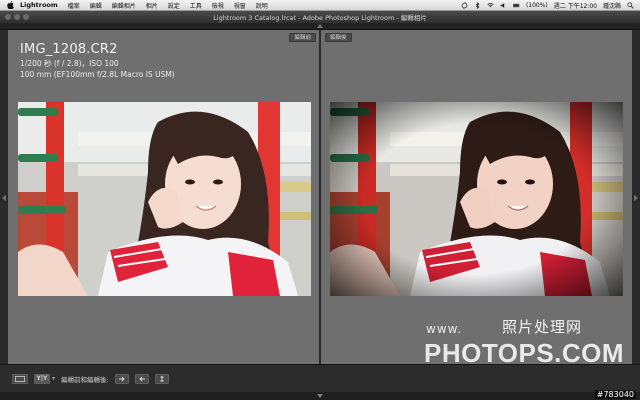 The image size is (640, 400). I want to click on status-area: (100%) 週二 下午12:00 鍾沈縣, so click(547, 5).